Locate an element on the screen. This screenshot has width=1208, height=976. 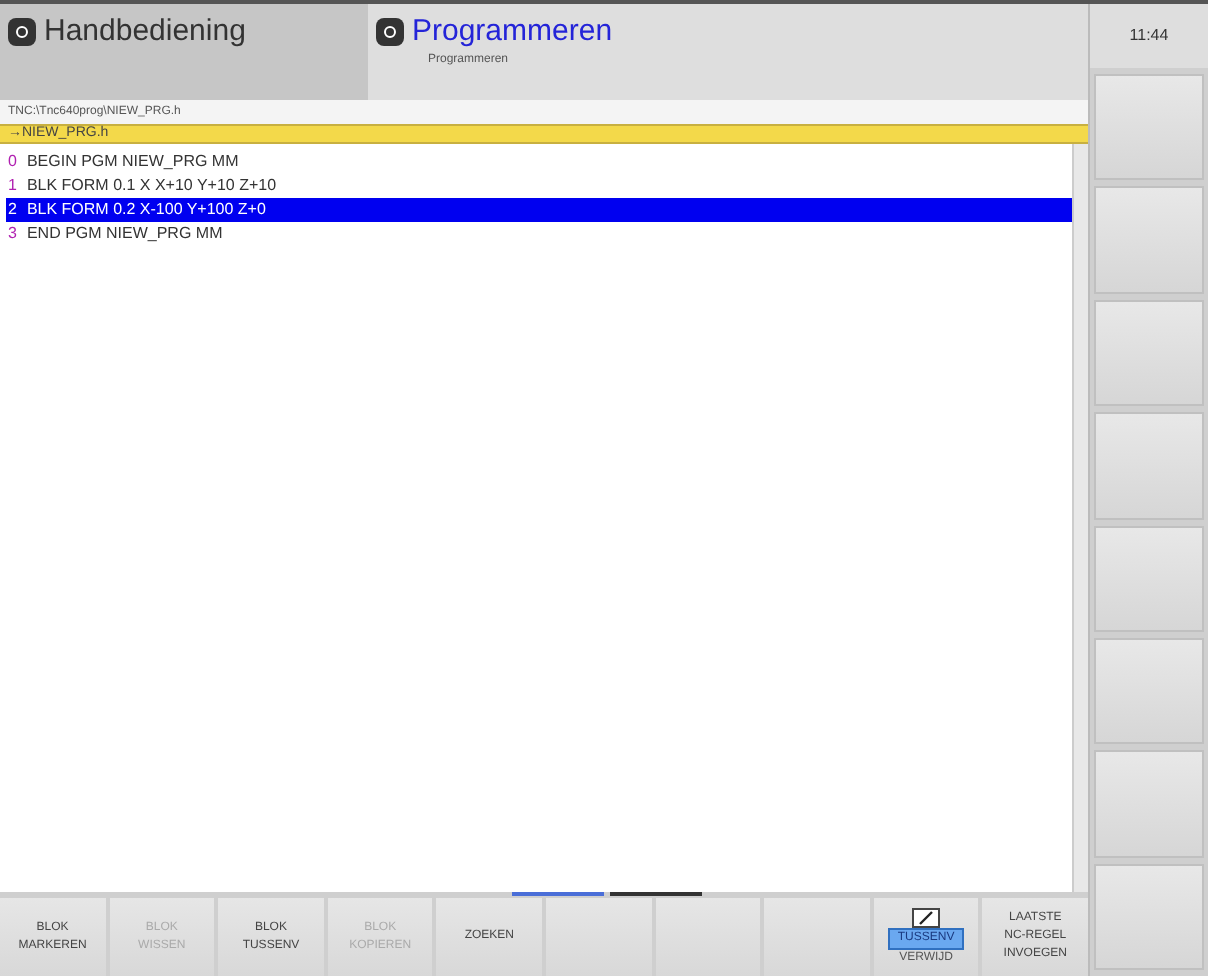
scrollbar is located at coordinates (1080, 518).